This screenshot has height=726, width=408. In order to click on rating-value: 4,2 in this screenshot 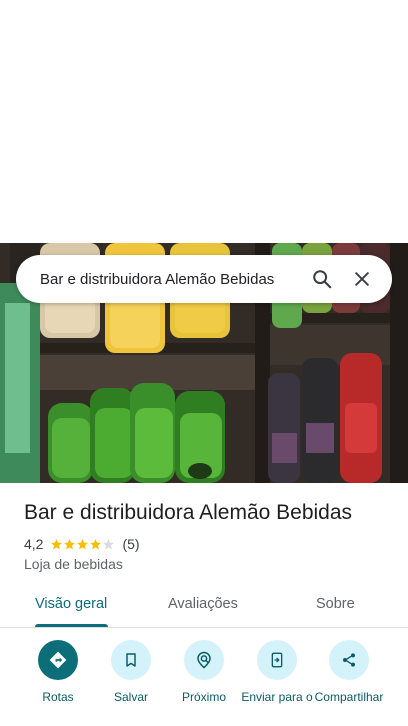, I will do `click(34, 544)`.